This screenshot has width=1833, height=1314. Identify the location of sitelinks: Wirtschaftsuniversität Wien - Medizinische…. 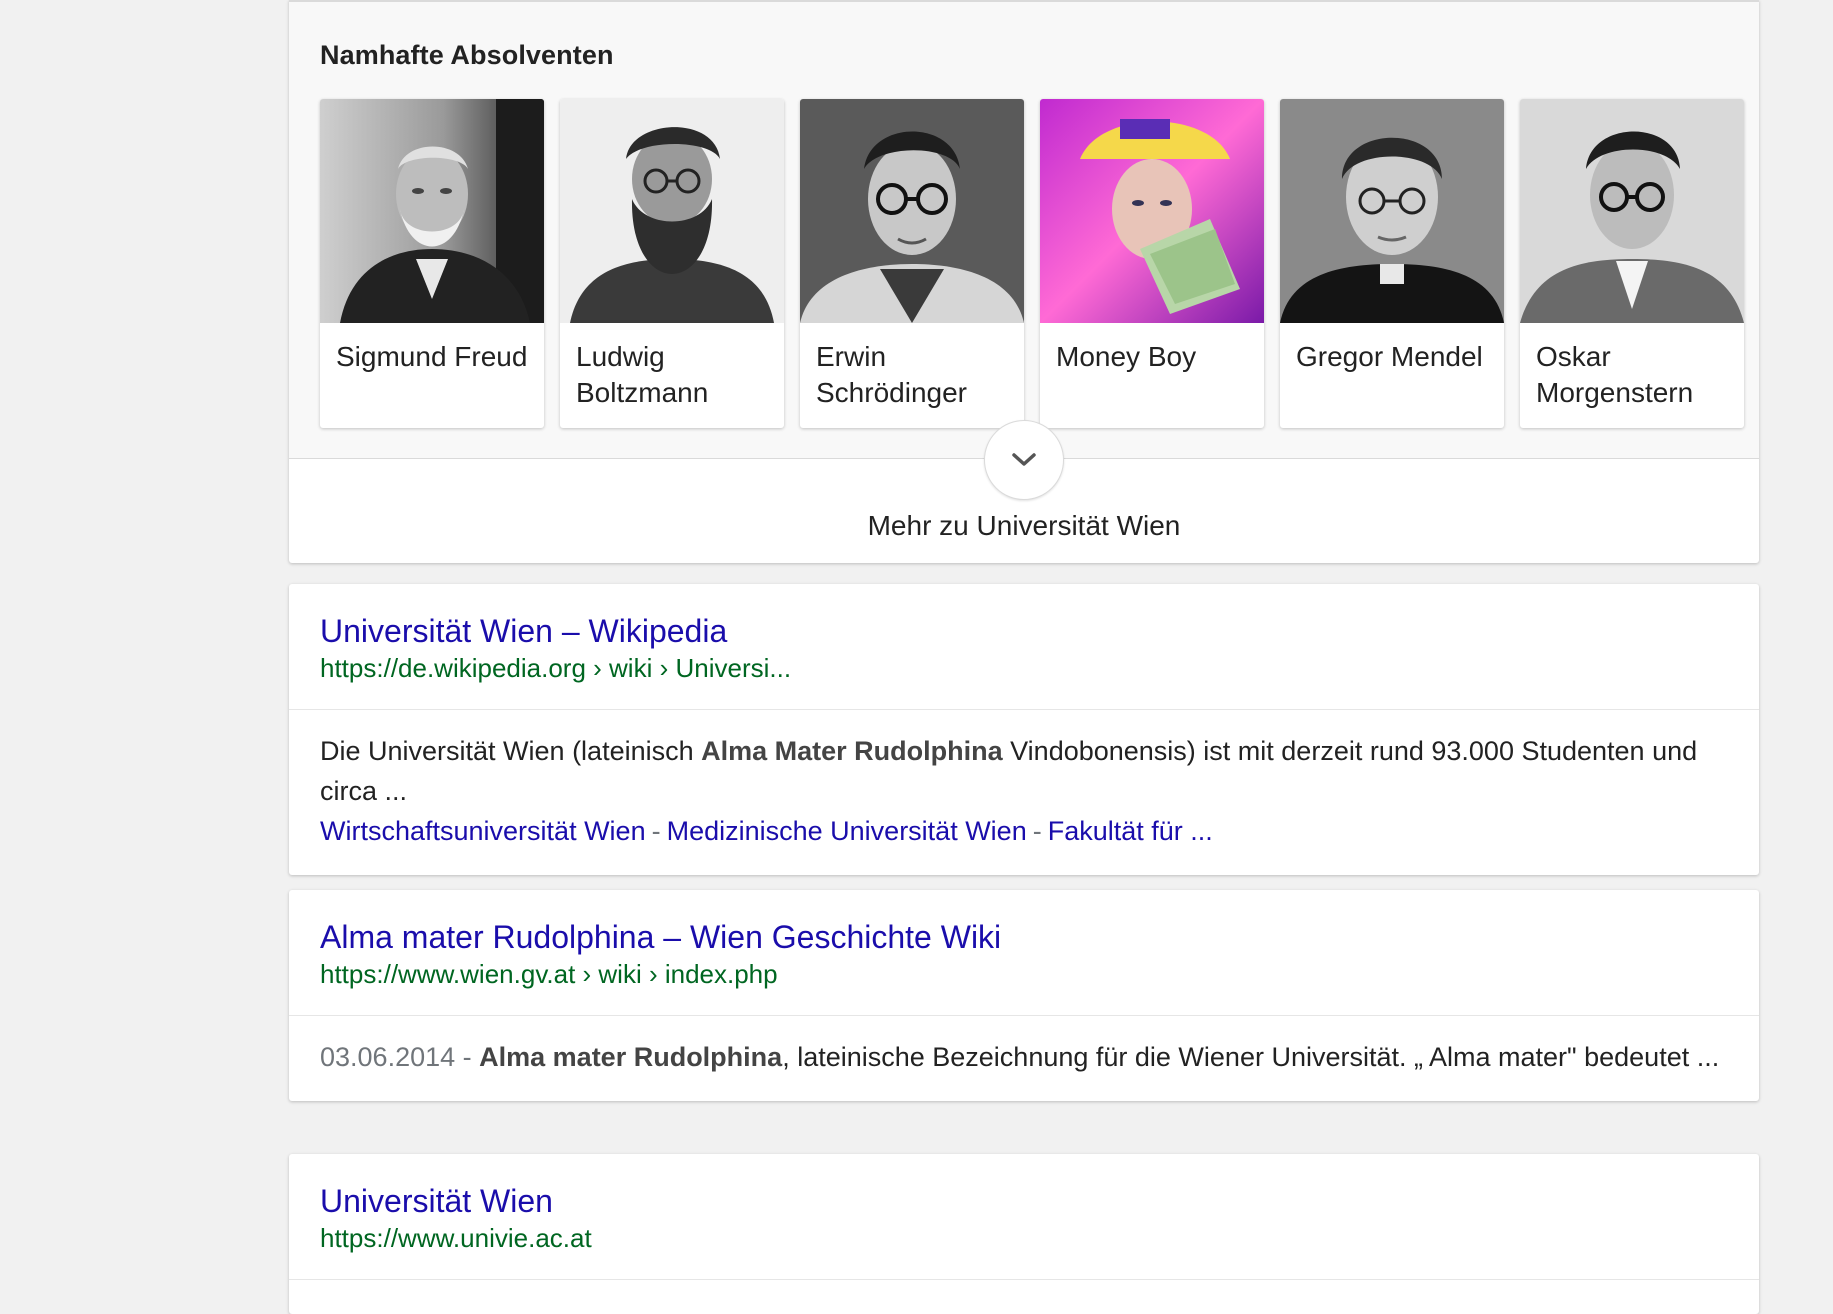
(1024, 831).